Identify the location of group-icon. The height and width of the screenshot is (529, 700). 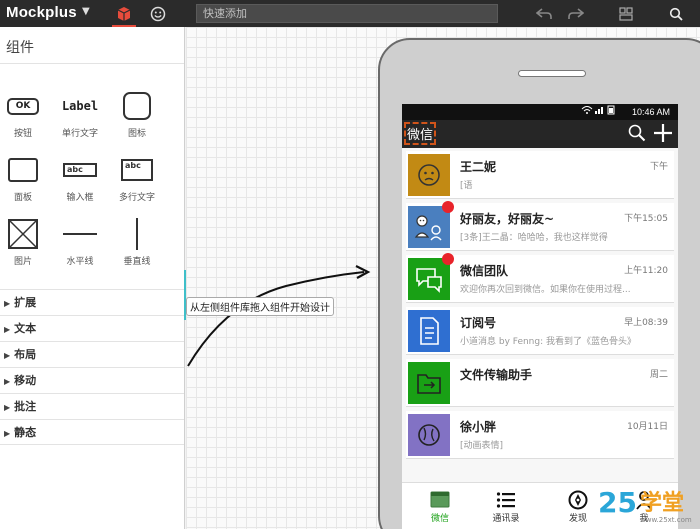
(428, 228).